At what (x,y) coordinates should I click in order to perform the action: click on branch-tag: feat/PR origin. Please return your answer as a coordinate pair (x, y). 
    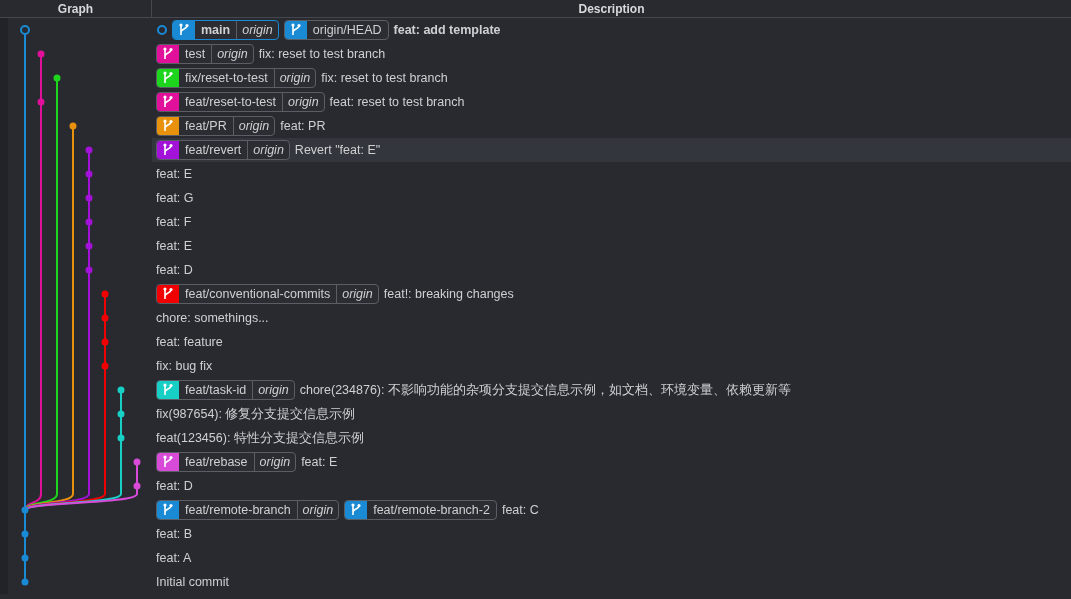
    Looking at the image, I should click on (216, 126).